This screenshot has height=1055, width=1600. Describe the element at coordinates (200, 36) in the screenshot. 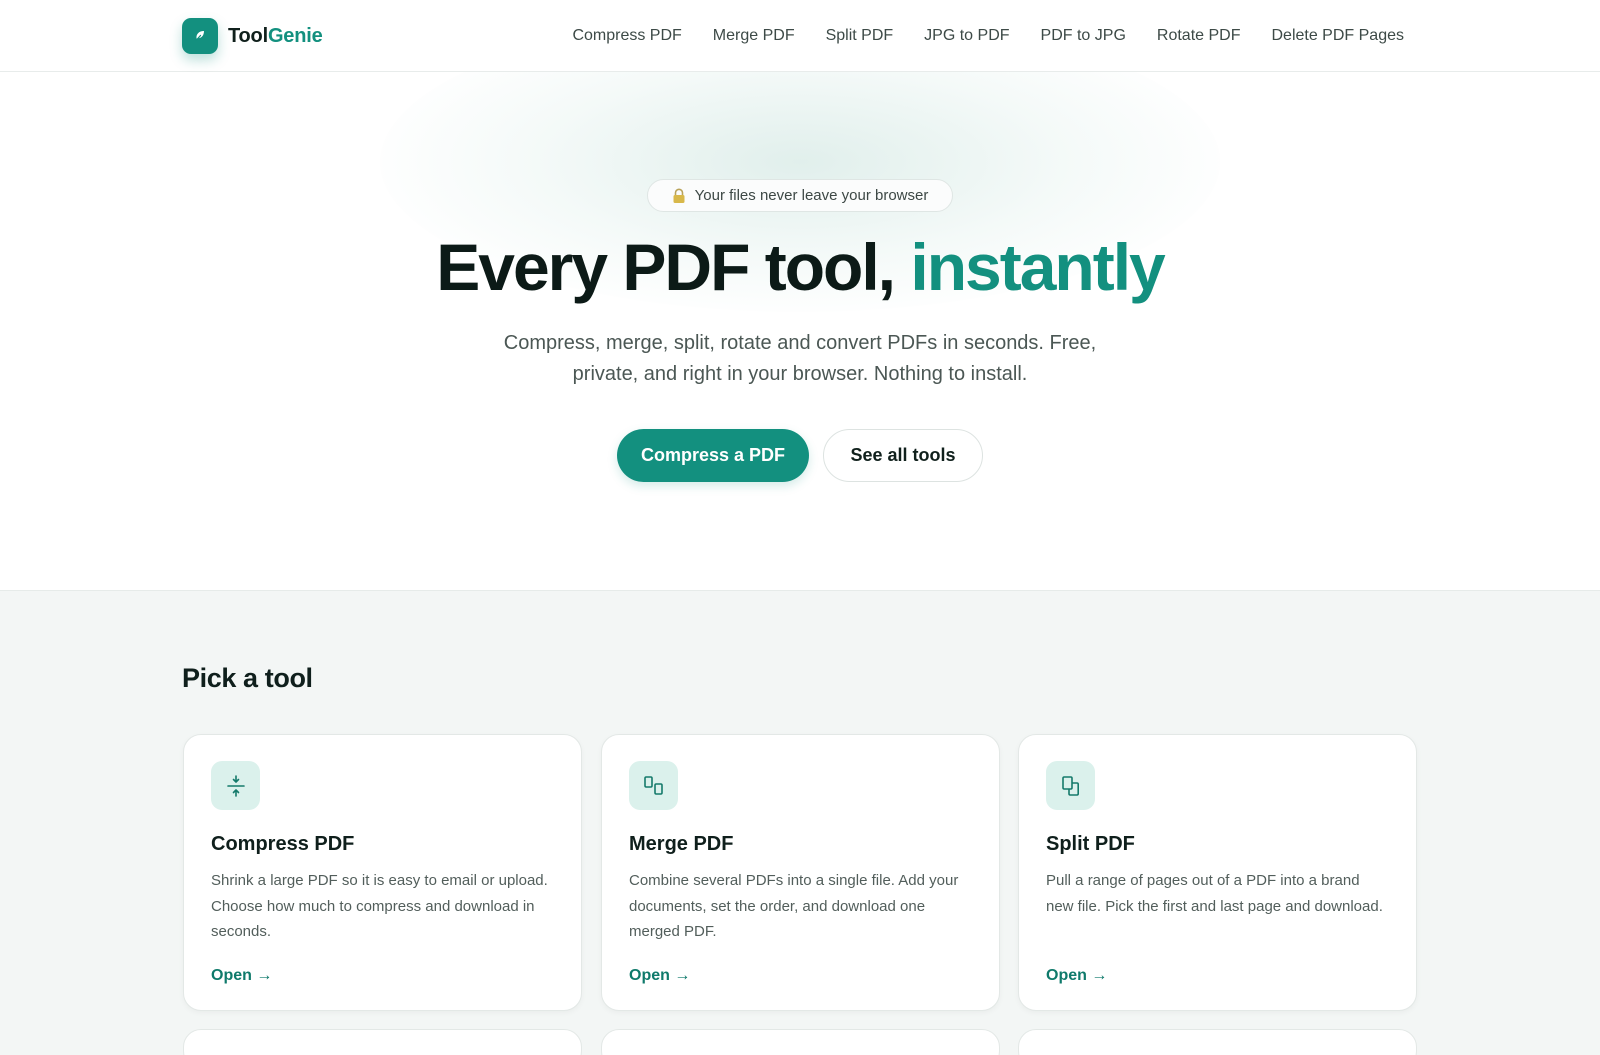

I see `leaf-icon` at that location.